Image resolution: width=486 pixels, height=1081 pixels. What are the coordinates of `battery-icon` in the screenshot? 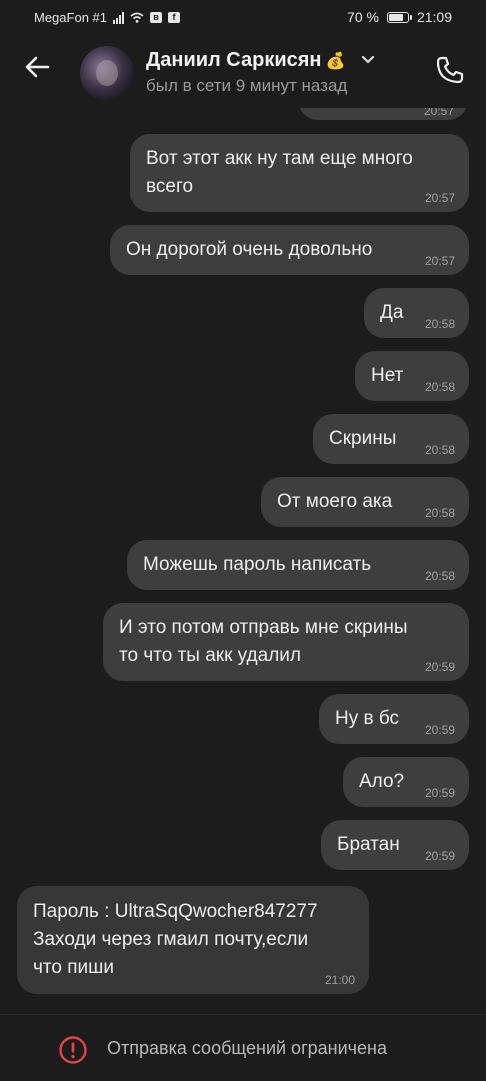 It's located at (399, 17).